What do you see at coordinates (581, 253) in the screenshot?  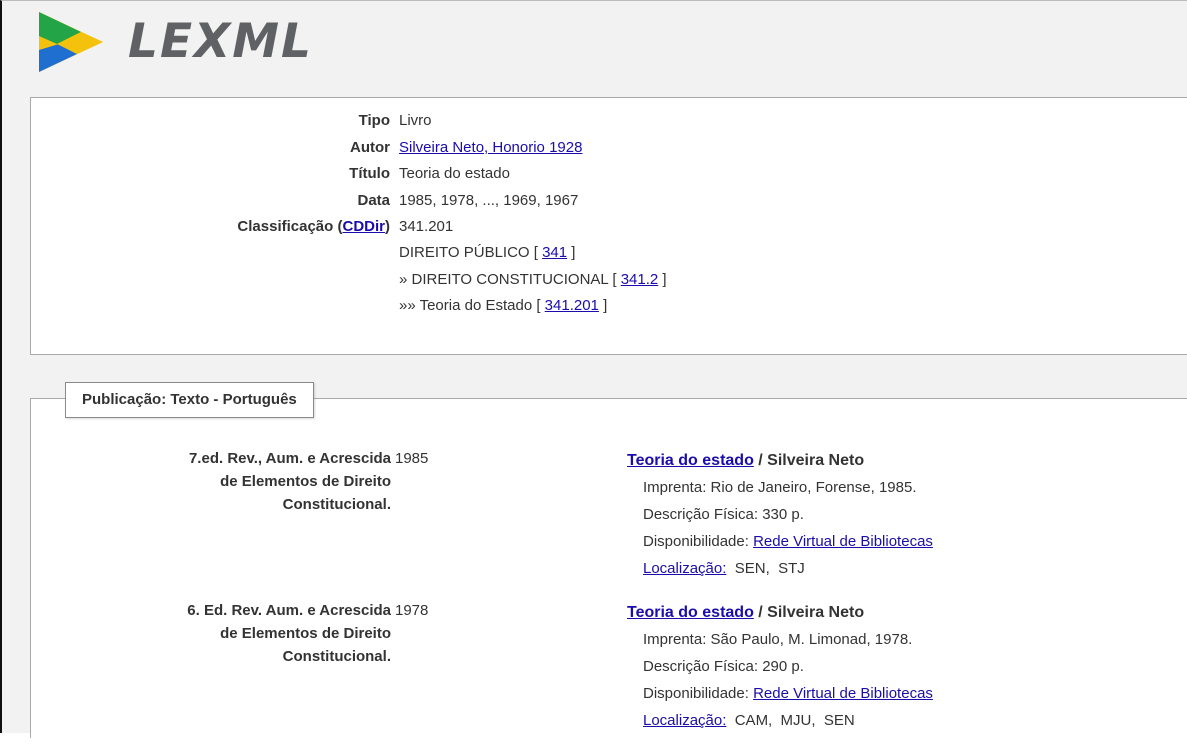 I see `classification-level-1: DIREITO PÚBLICO [ 341 ]` at bounding box center [581, 253].